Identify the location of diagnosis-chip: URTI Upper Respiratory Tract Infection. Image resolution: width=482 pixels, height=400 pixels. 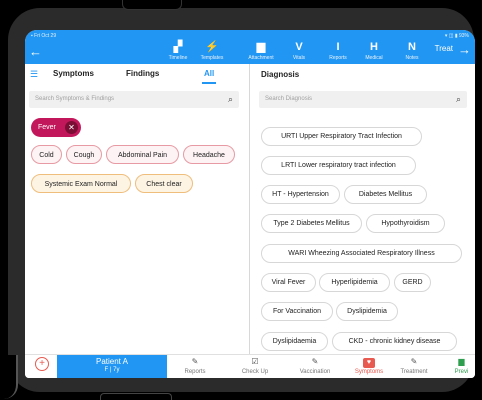
(341, 136).